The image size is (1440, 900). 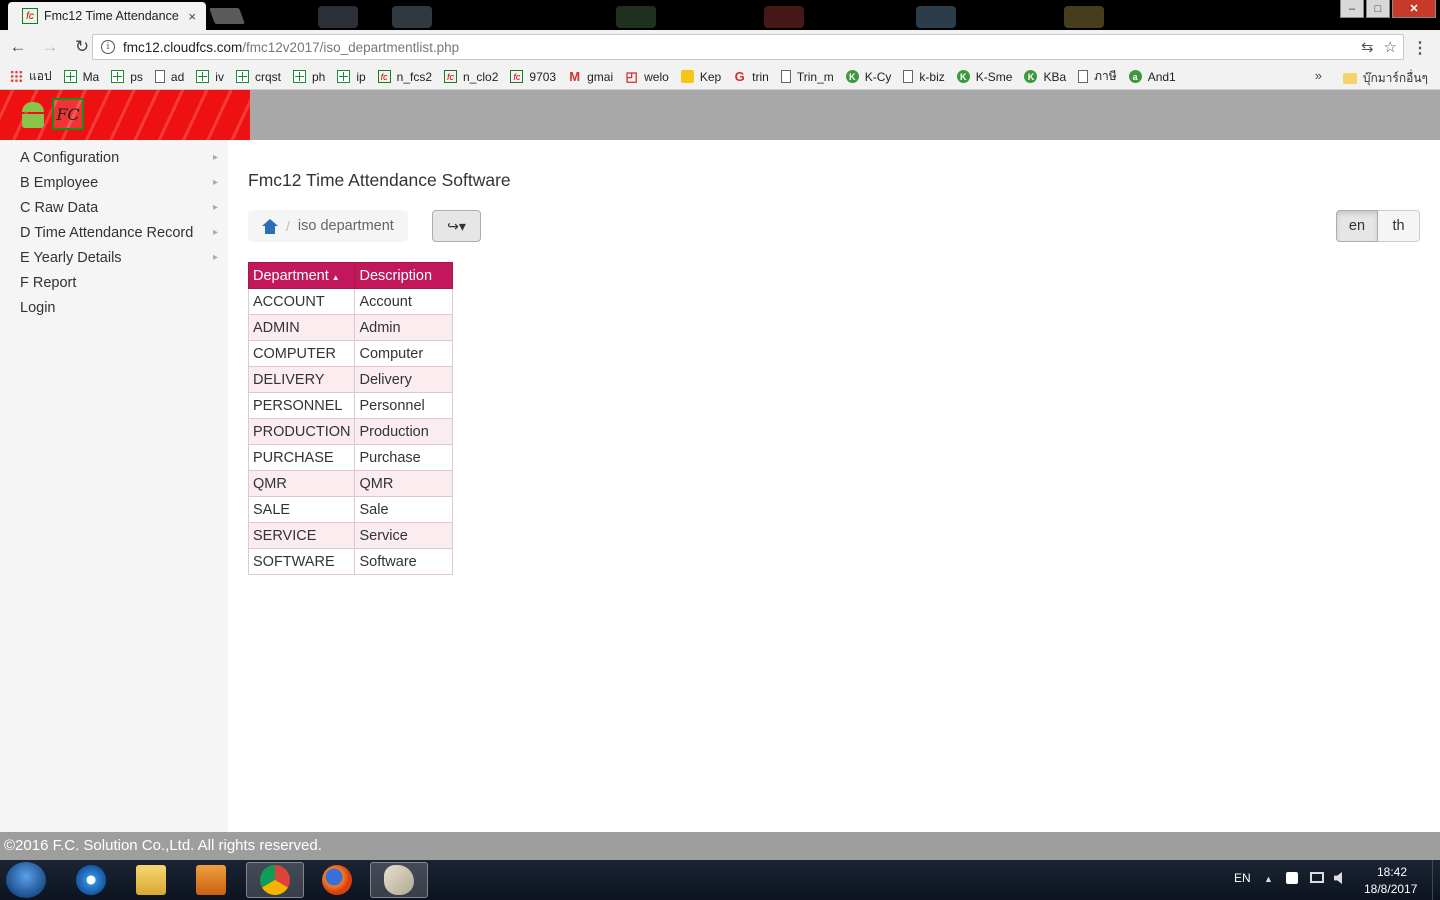 I want to click on network-icon, so click(x=1317, y=877).